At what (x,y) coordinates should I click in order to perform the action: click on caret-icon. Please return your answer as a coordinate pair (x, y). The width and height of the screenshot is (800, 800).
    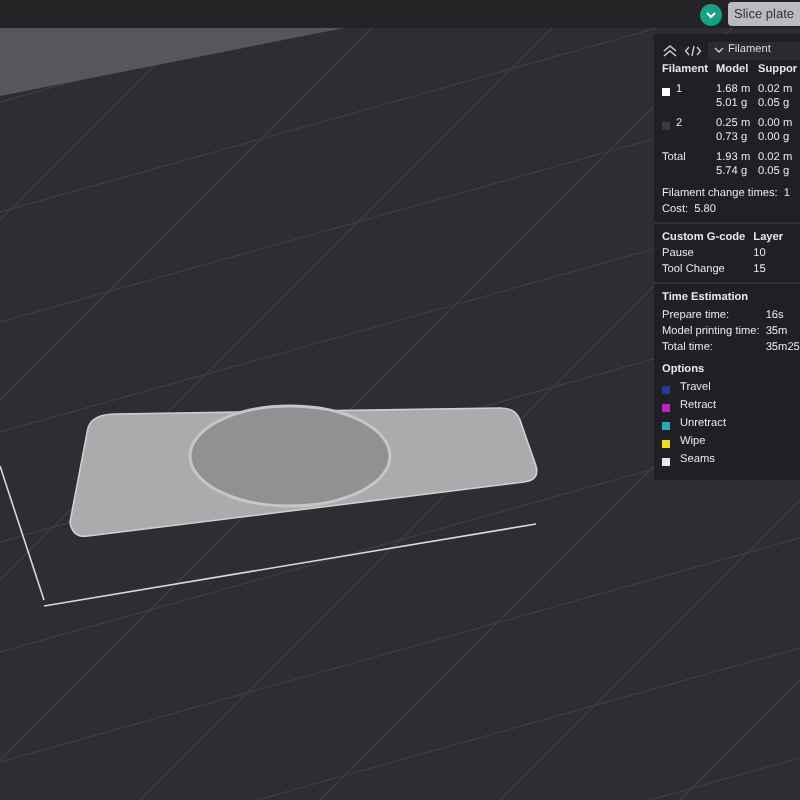
    Looking at the image, I should click on (719, 50).